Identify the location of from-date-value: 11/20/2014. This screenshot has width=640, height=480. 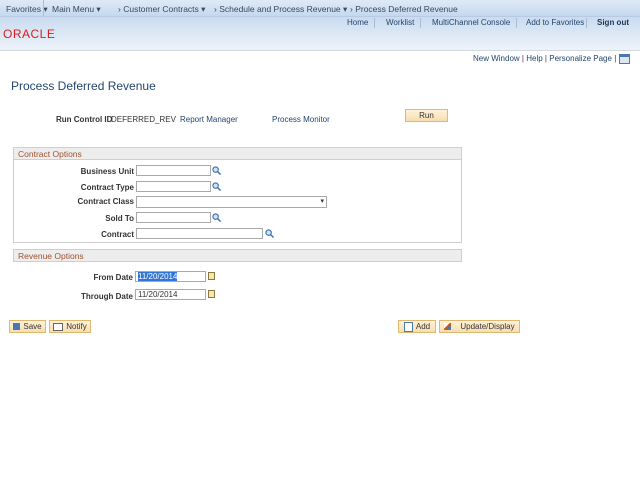
(158, 276).